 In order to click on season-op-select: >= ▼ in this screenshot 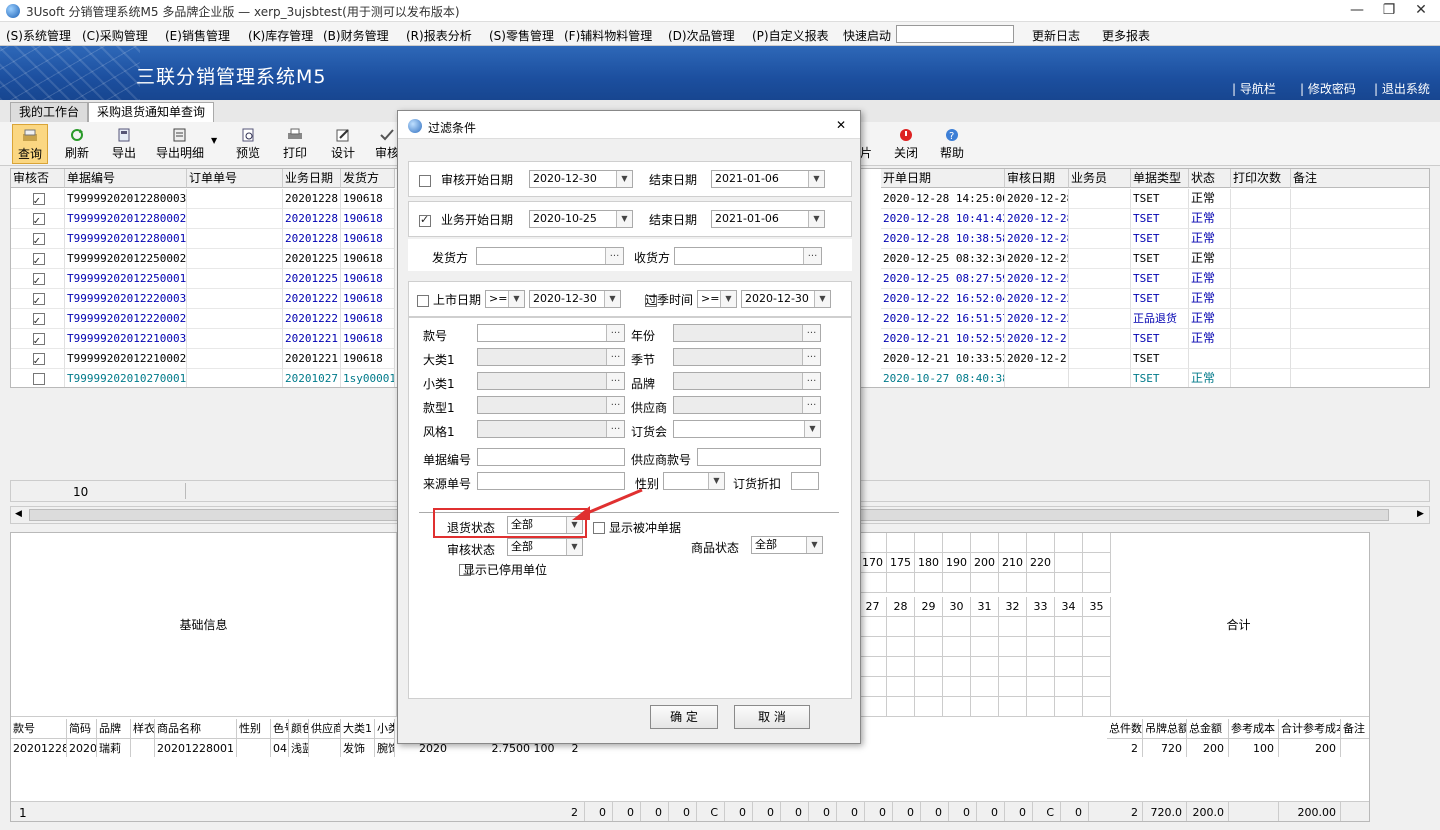, I will do `click(717, 299)`.